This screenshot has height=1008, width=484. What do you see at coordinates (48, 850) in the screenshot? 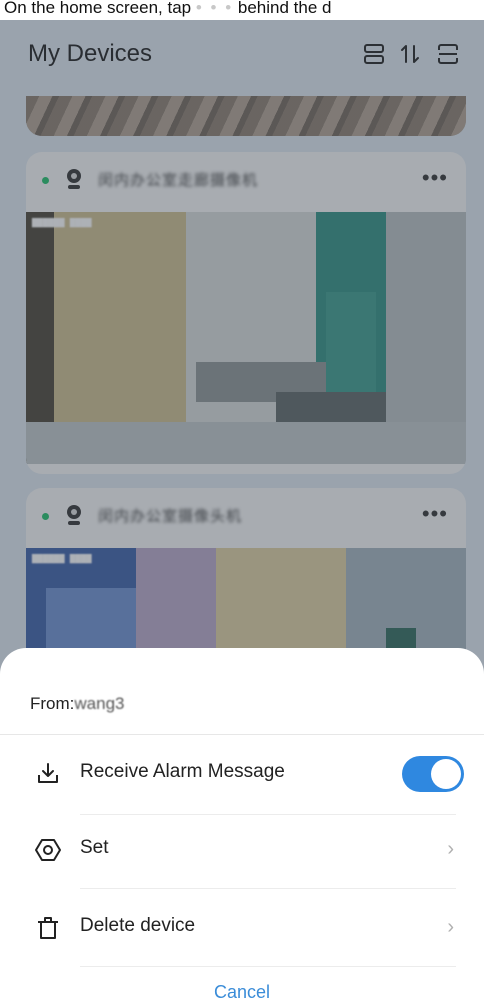
I see `settings-ring-icon` at bounding box center [48, 850].